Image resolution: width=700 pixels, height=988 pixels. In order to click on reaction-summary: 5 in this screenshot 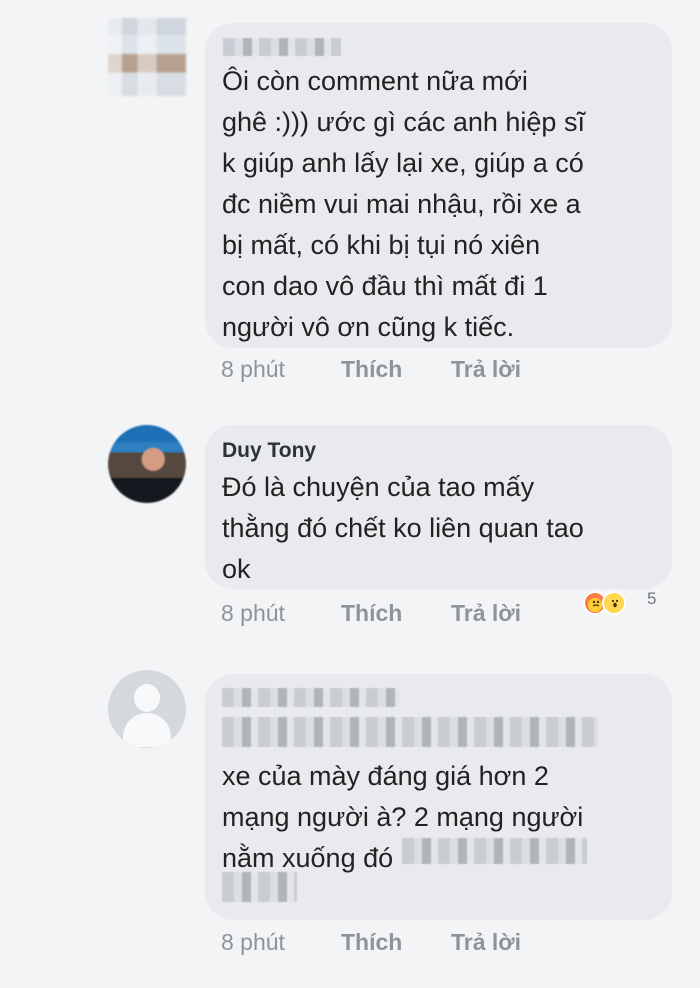, I will do `click(628, 604)`.